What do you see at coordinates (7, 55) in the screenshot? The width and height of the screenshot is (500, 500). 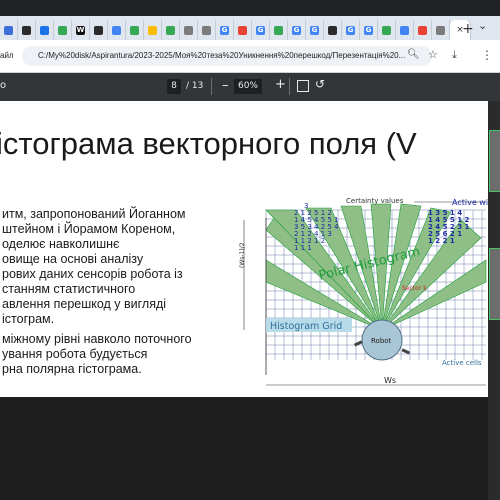 I see `file-indicator-label: айл` at bounding box center [7, 55].